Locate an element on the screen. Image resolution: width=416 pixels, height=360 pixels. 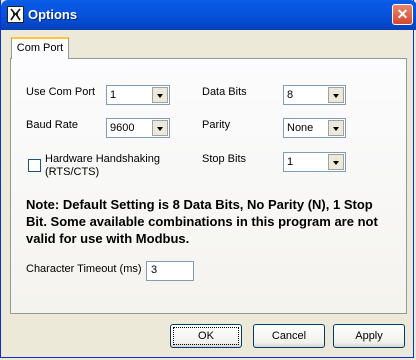
data-bits-value: 8 is located at coordinates (290, 95).